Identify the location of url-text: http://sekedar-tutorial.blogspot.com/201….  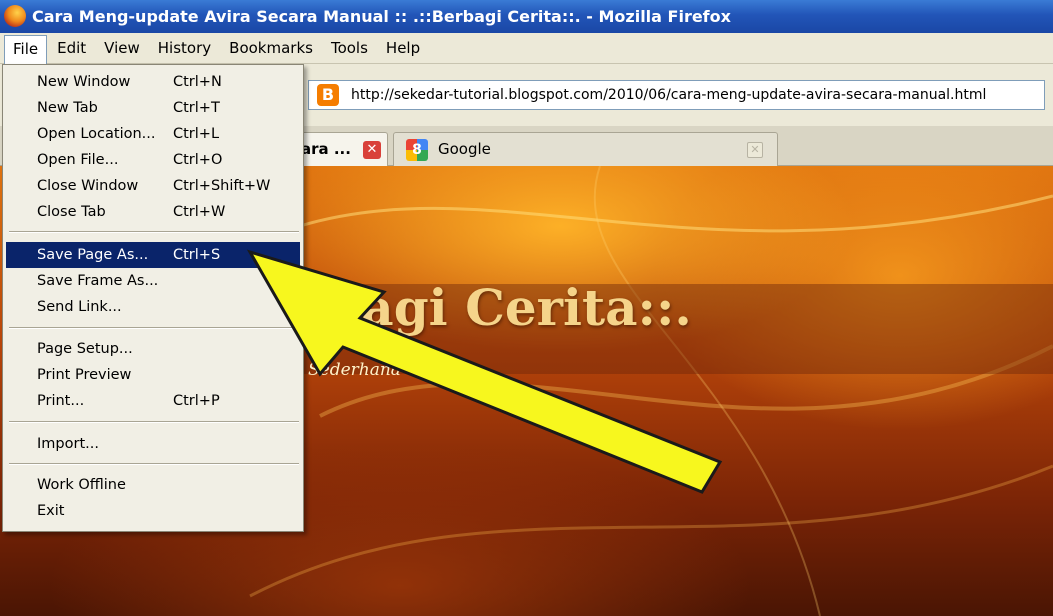
(669, 95).